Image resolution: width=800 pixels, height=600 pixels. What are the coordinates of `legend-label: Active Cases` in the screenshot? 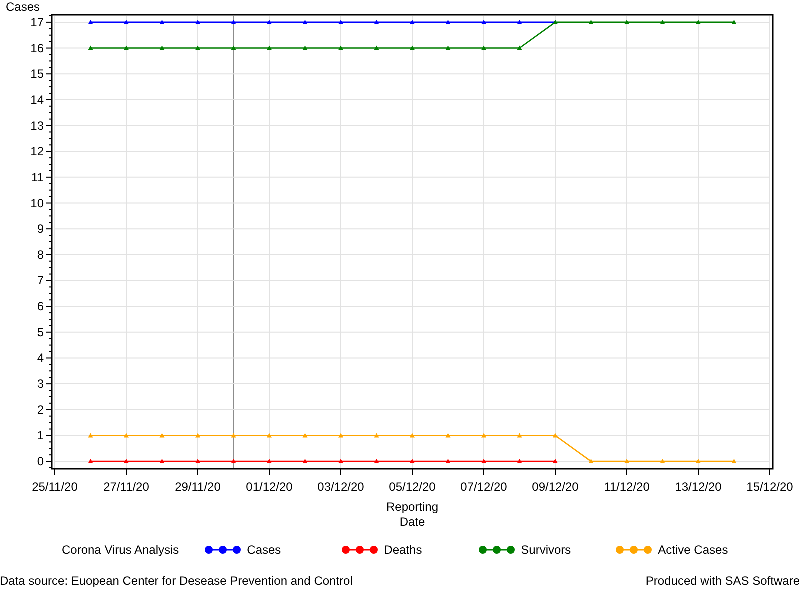 It's located at (693, 550).